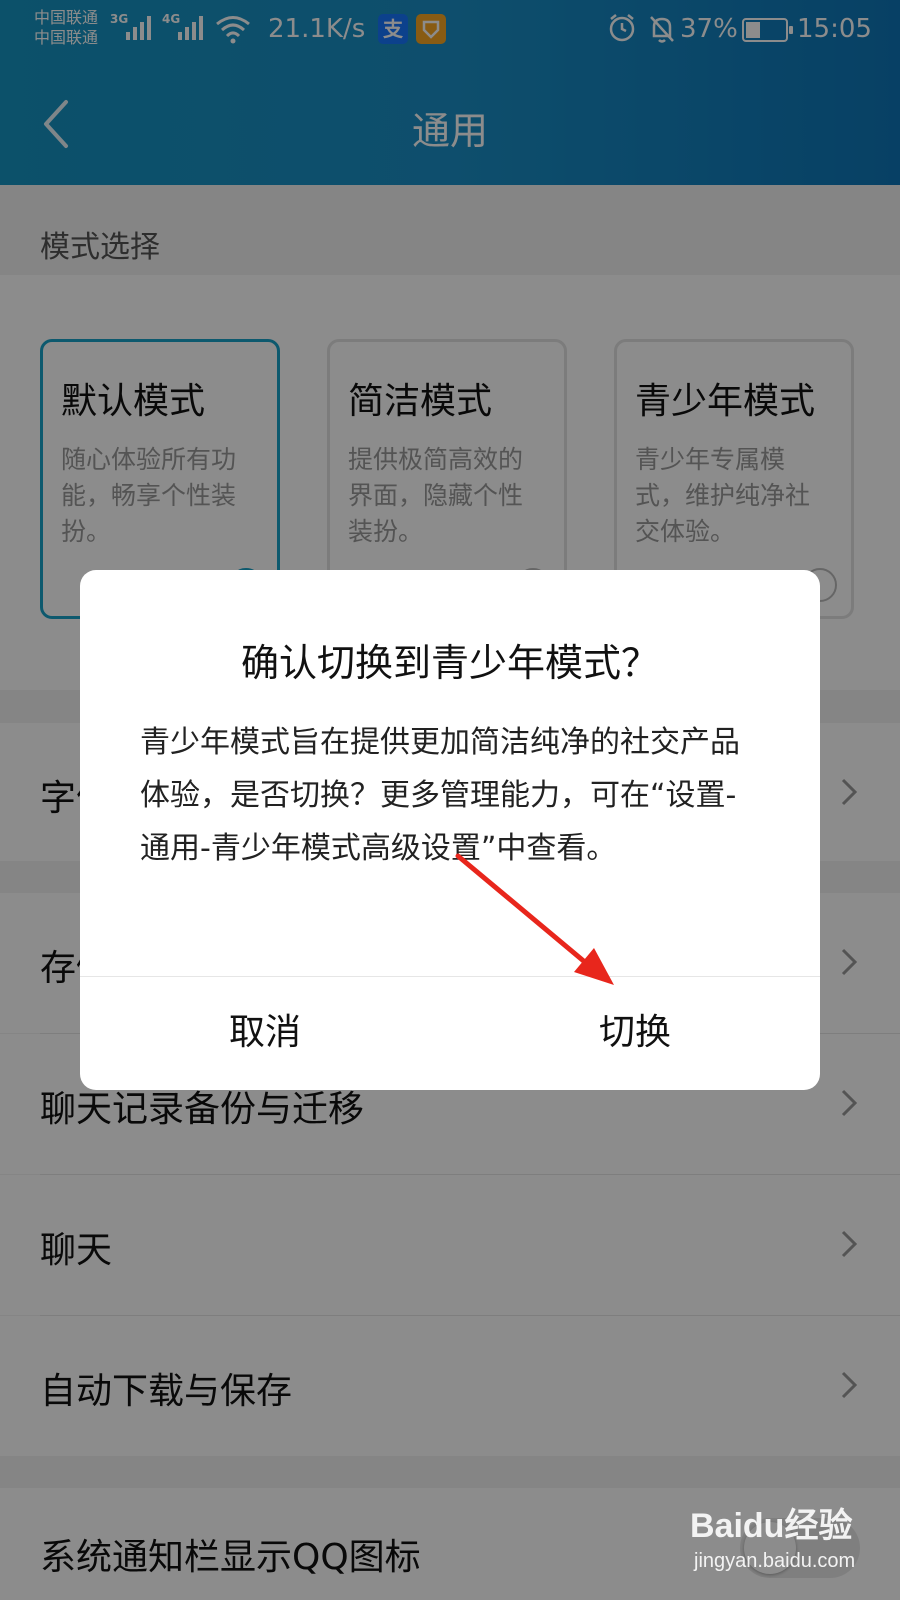 The image size is (900, 1600). What do you see at coordinates (635, 1033) in the screenshot?
I see `switch-button: 切换` at bounding box center [635, 1033].